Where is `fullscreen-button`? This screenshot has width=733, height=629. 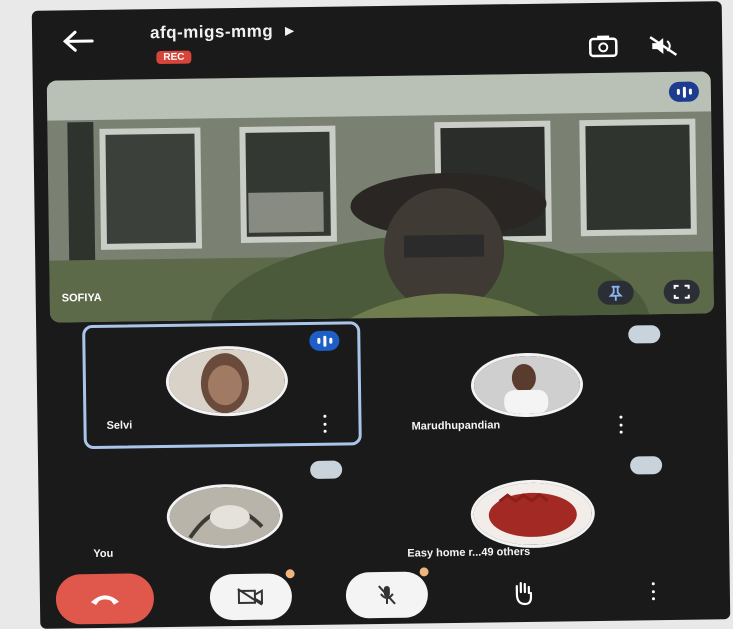
fullscreen-button is located at coordinates (681, 292).